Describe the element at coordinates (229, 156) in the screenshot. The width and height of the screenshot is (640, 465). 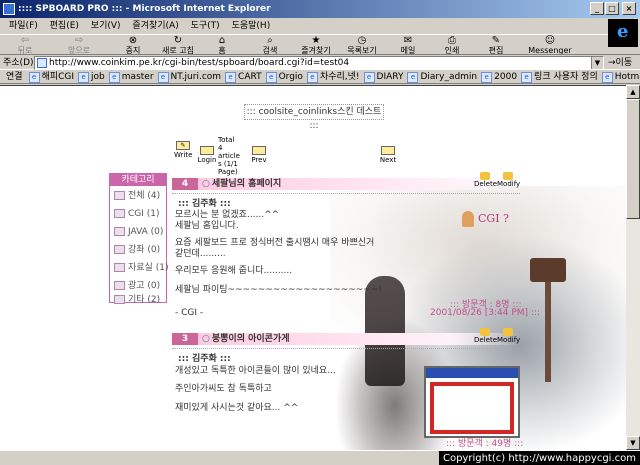
I see `total-articles: Total 4 articles (1/1 Page)` at that location.